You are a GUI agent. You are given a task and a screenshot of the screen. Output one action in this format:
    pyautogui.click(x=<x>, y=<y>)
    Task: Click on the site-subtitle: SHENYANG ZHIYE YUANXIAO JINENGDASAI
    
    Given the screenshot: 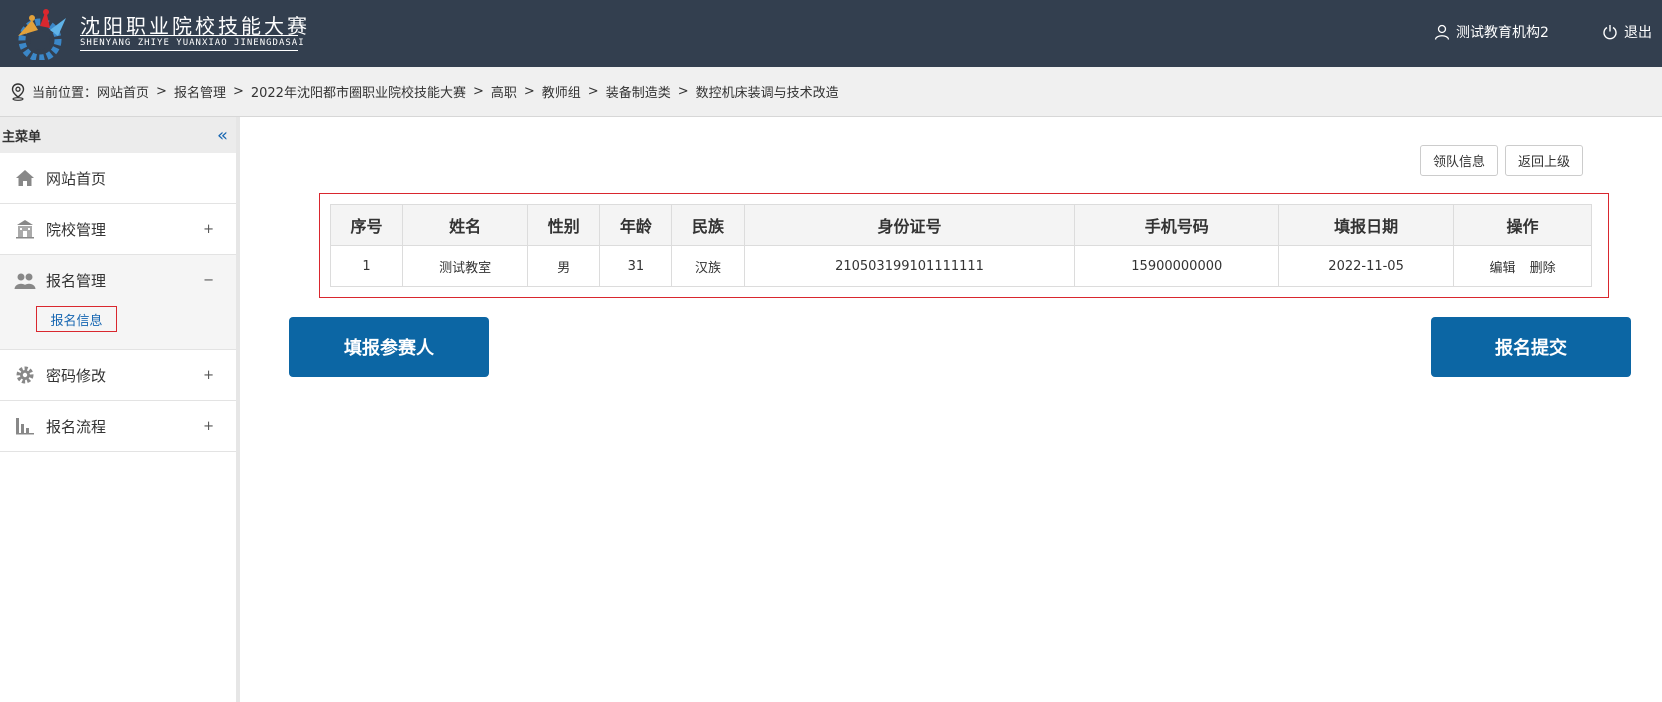 What is the action you would take?
    pyautogui.click(x=192, y=43)
    